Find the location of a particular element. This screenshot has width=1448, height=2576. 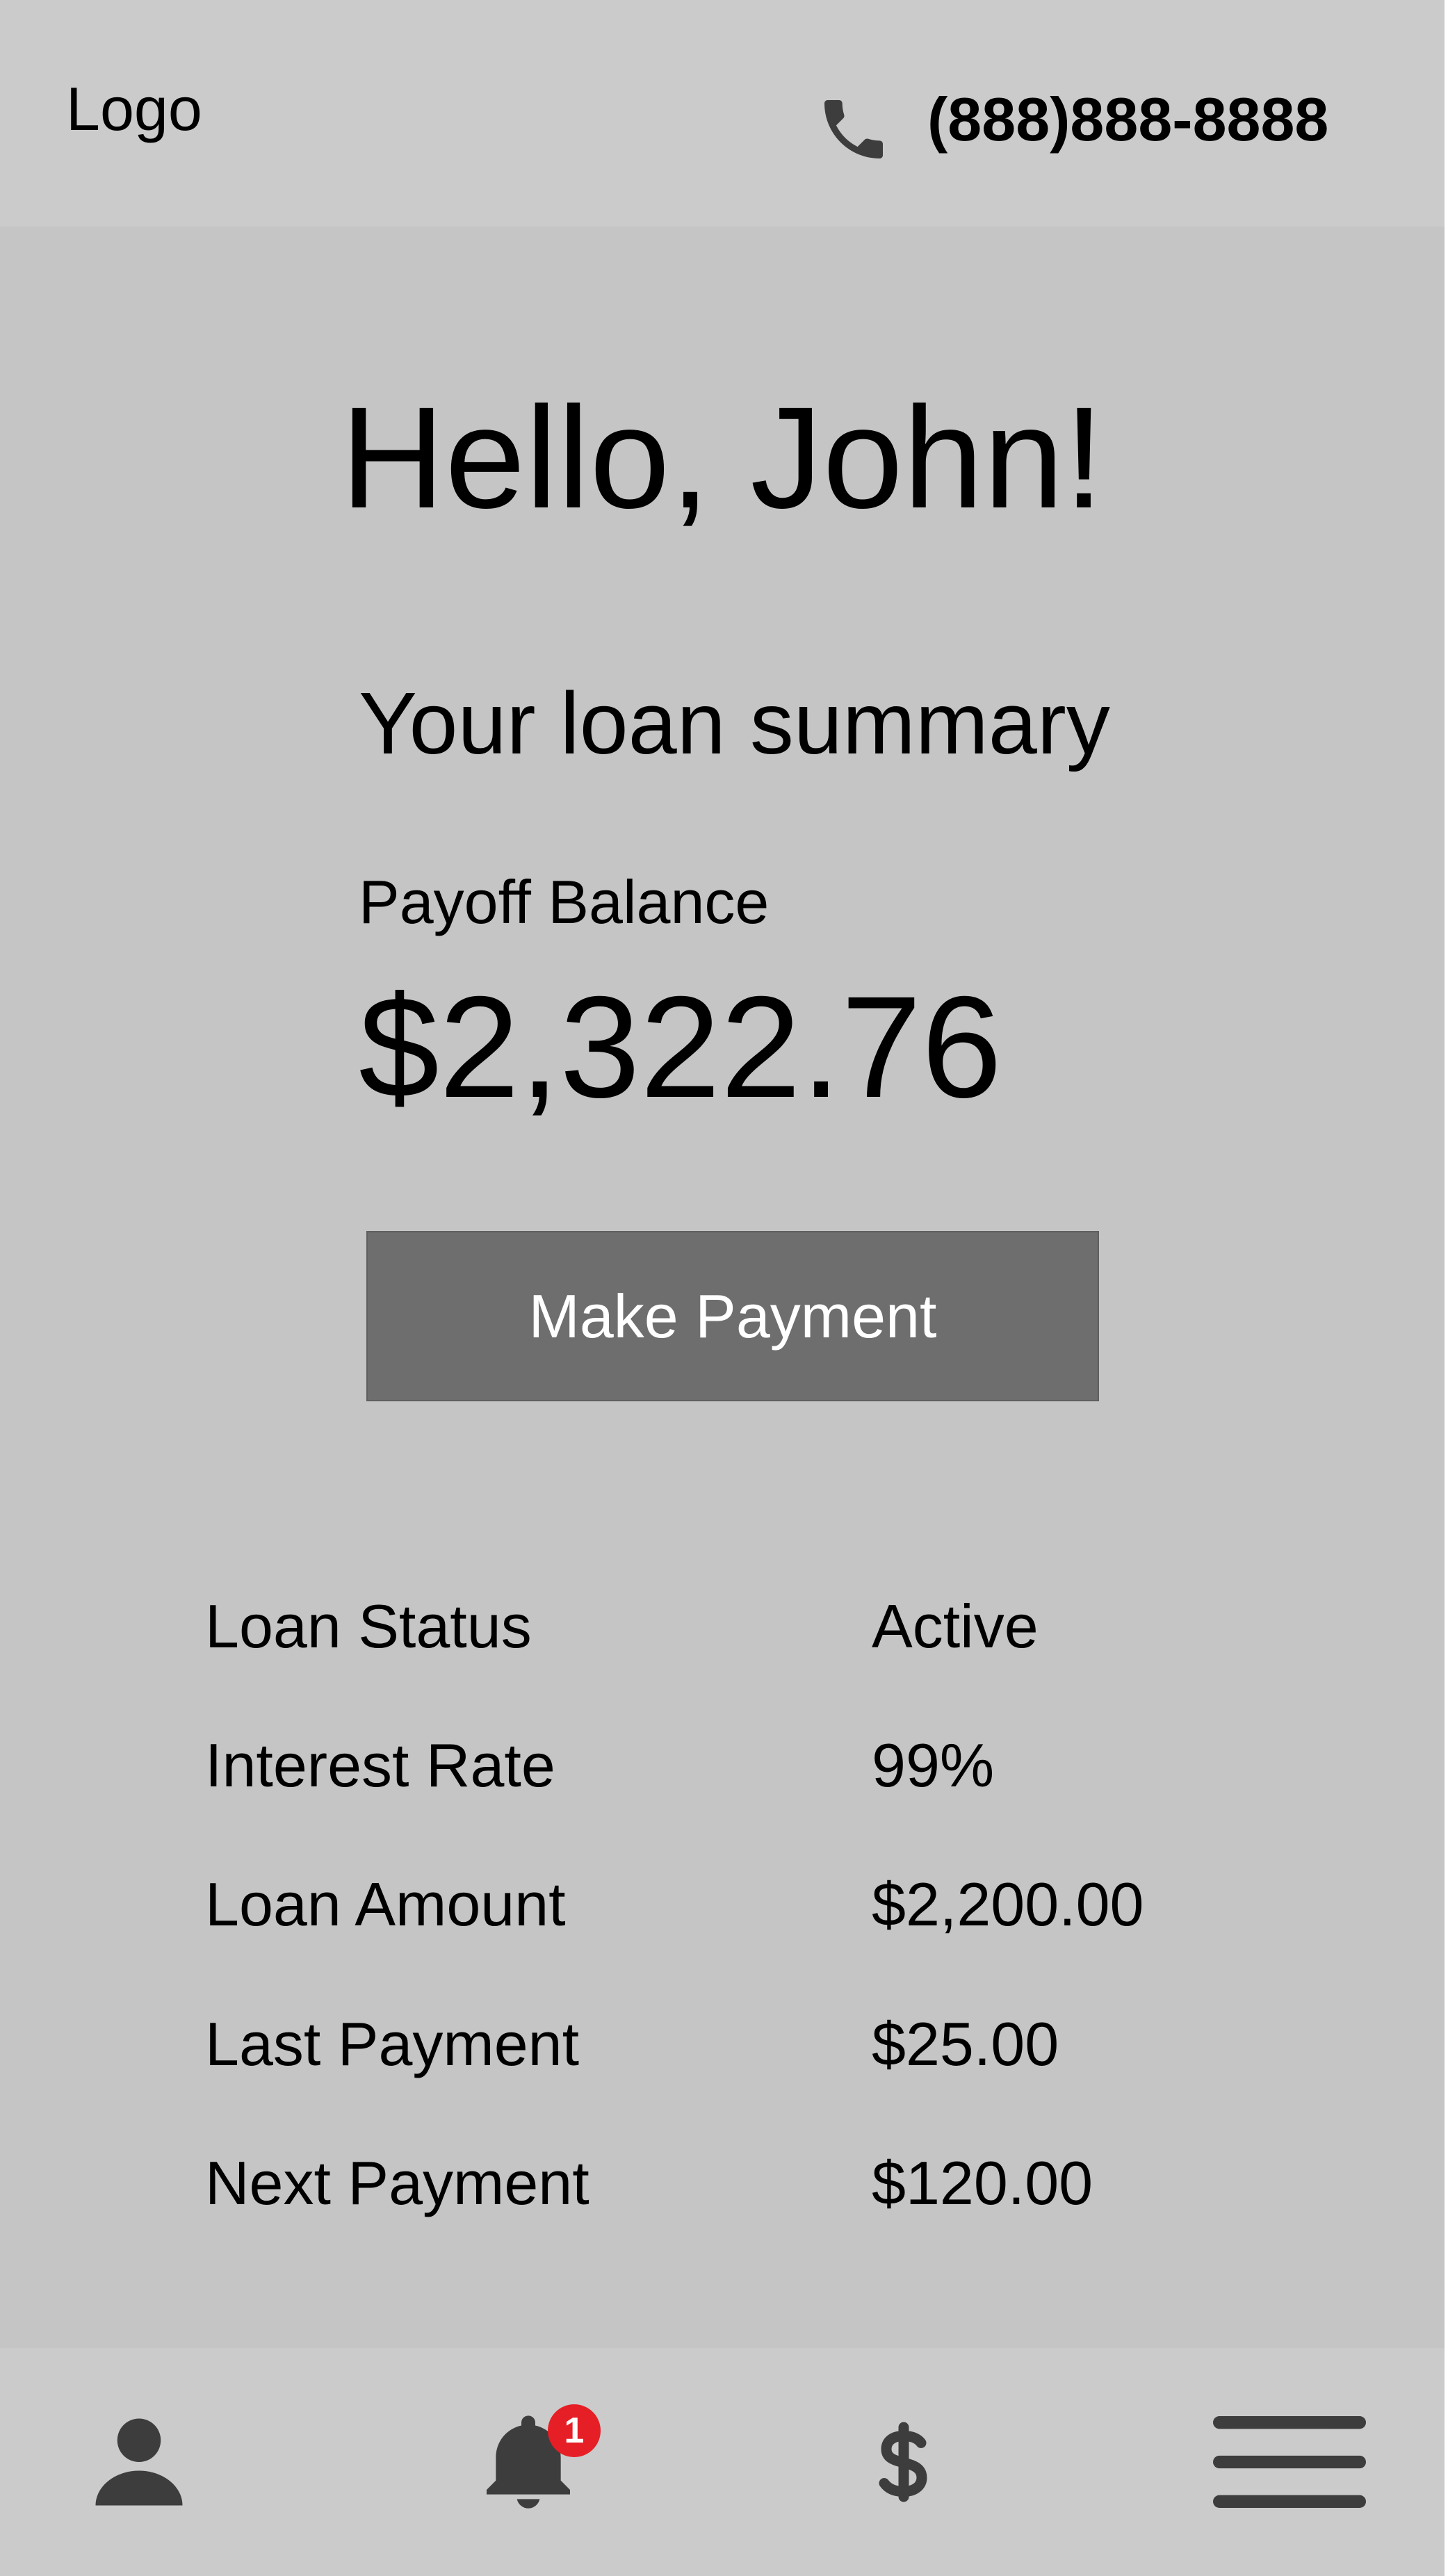

notification-badge: 1 is located at coordinates (574, 2430).